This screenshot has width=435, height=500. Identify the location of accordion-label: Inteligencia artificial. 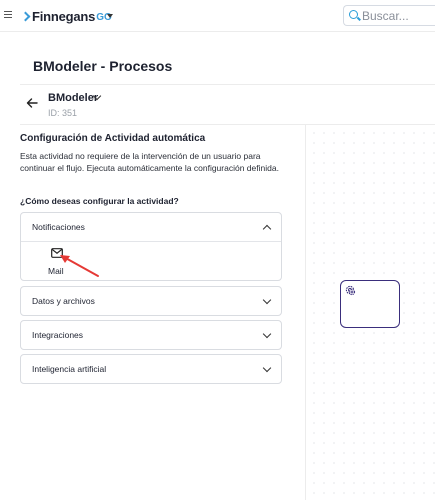
(69, 369).